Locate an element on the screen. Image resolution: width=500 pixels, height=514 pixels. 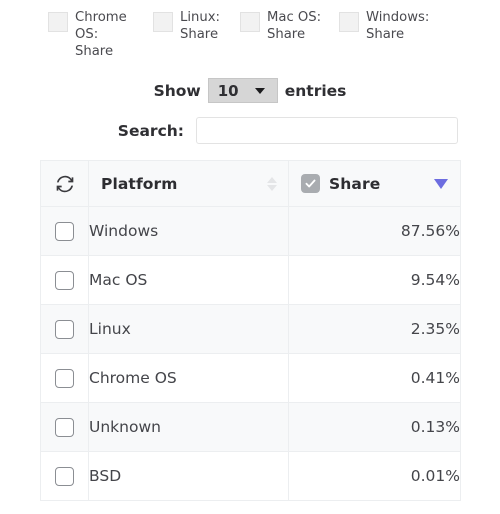
show-entries-prefix-label: Show is located at coordinates (177, 90).